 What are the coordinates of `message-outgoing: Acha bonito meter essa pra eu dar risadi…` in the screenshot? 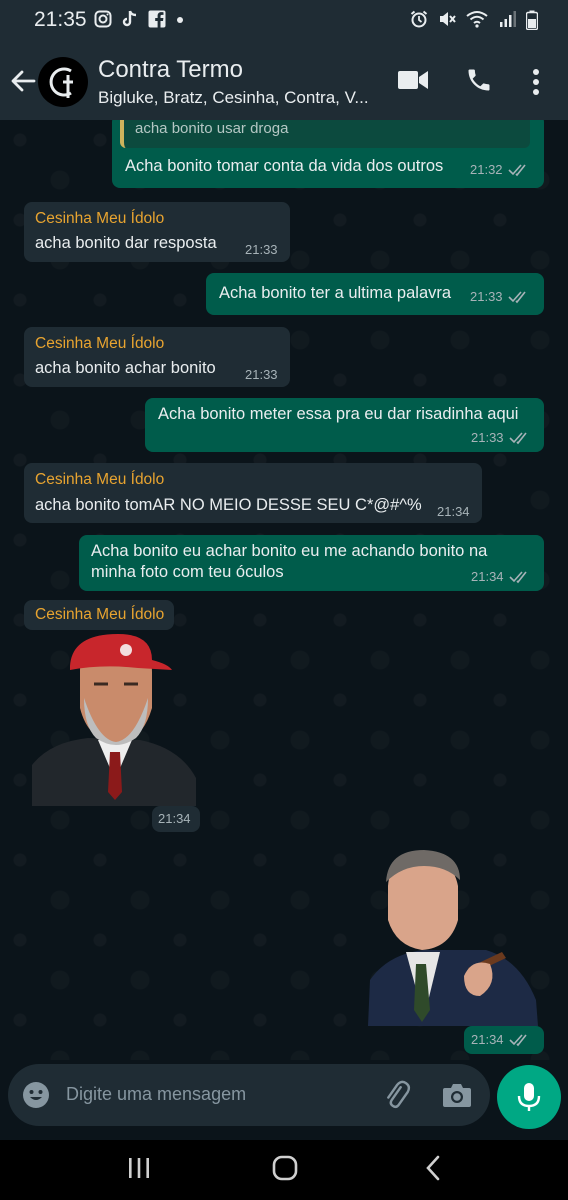 It's located at (344, 425).